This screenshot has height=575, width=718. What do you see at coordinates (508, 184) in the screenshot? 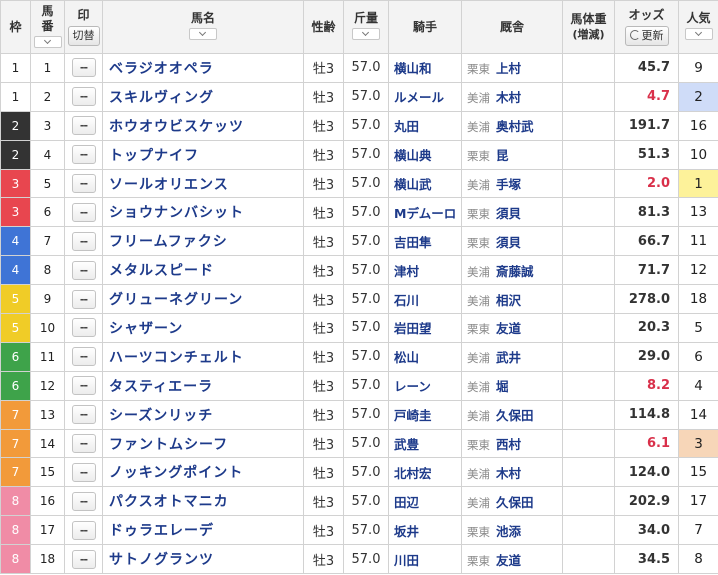
I see `trainer-link: 手塚` at bounding box center [508, 184].